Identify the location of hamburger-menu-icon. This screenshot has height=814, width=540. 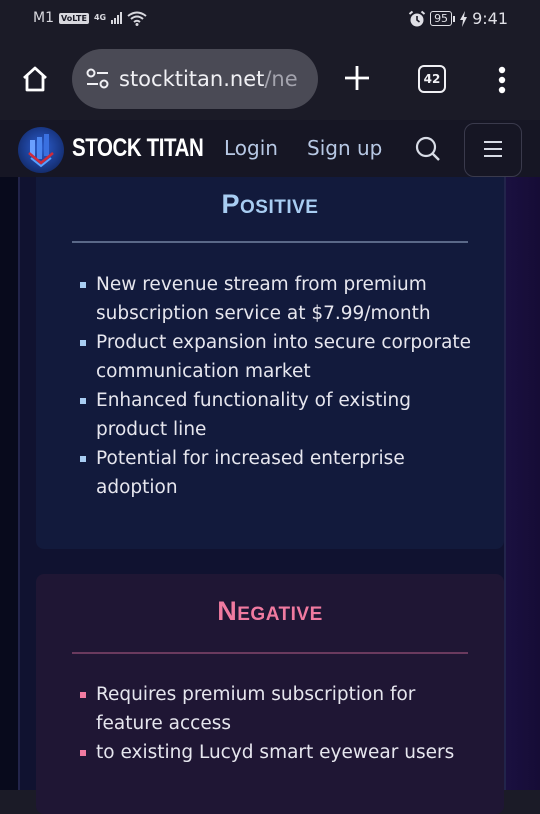
(493, 149).